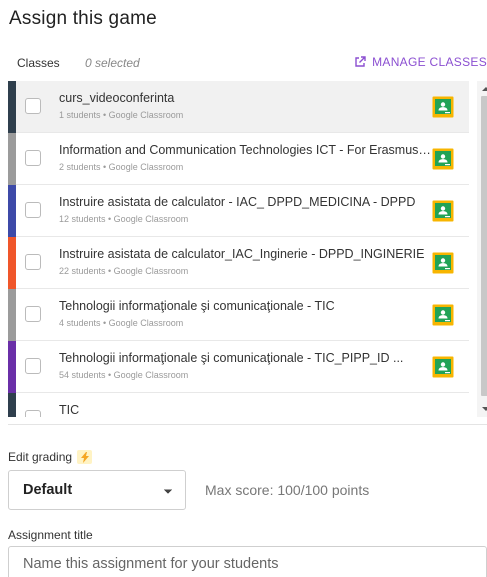  I want to click on scroll-down-icon, so click(484, 409).